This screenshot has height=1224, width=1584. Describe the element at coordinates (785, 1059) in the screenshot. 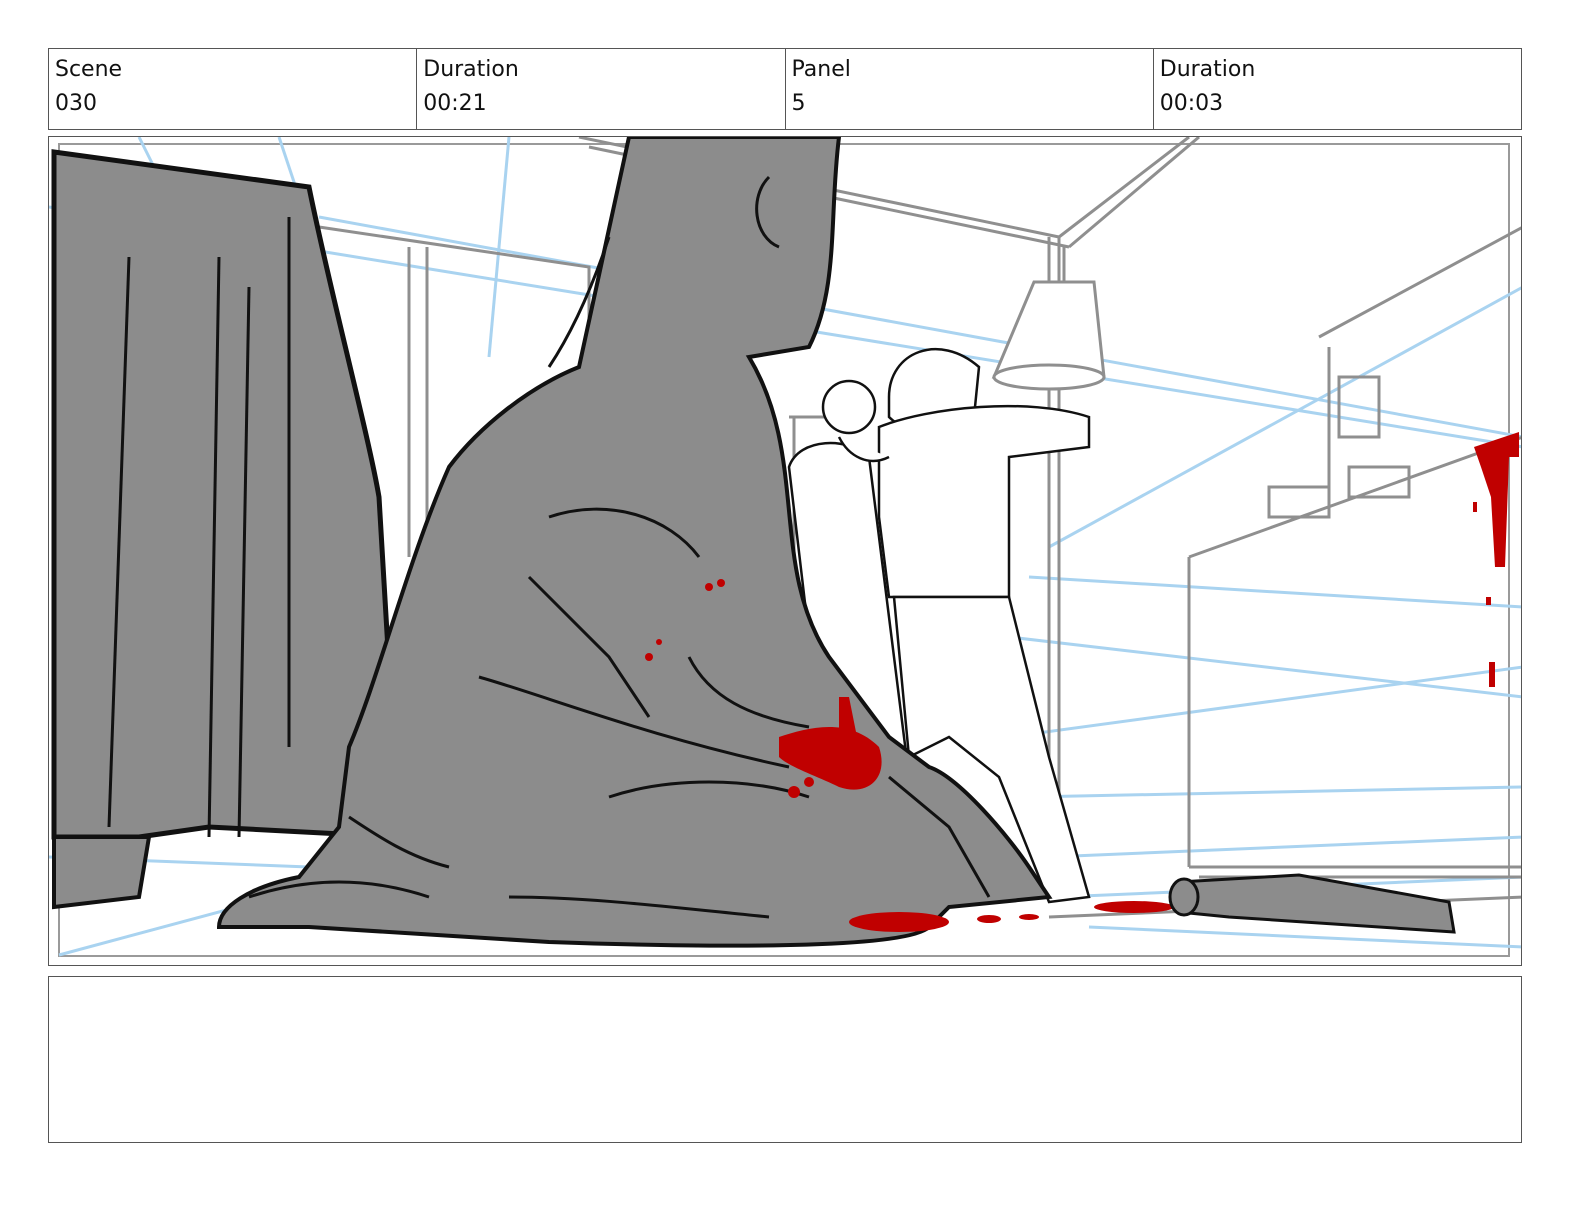

I see `panel-notes` at that location.